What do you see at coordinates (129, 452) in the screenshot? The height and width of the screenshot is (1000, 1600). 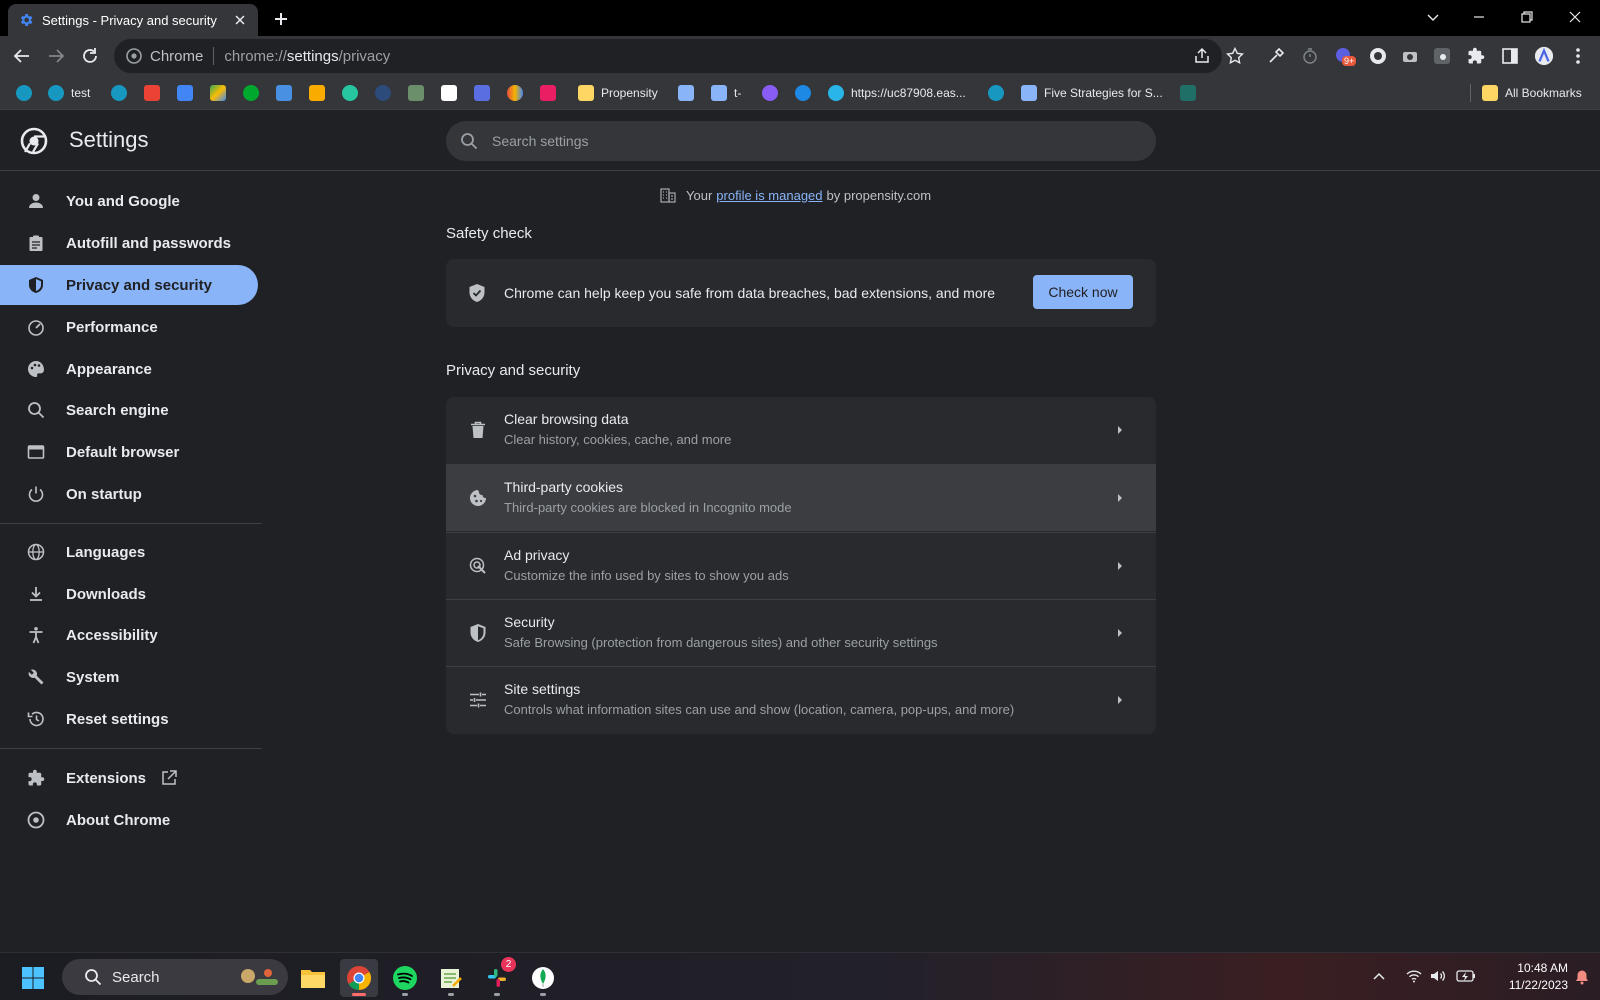 I see `sidebar-item-default-browser: Default browser` at bounding box center [129, 452].